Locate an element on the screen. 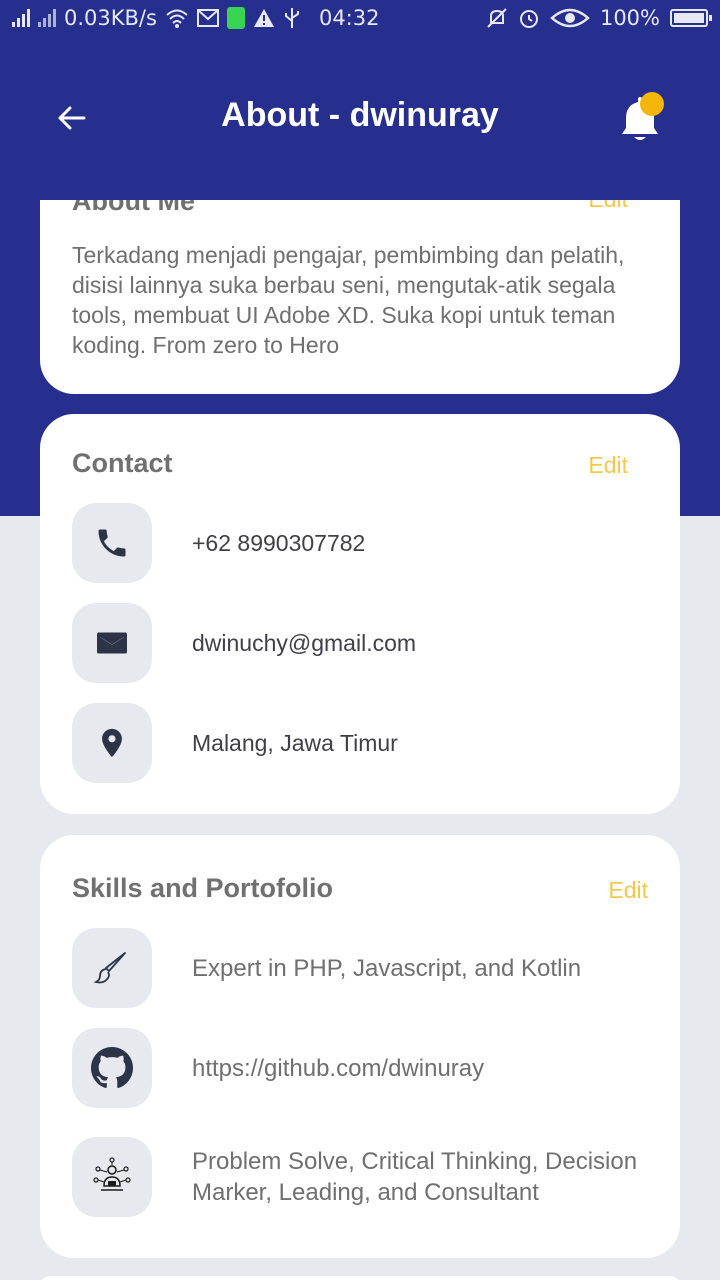 The image size is (720, 1280). mail-icon is located at coordinates (112, 643).